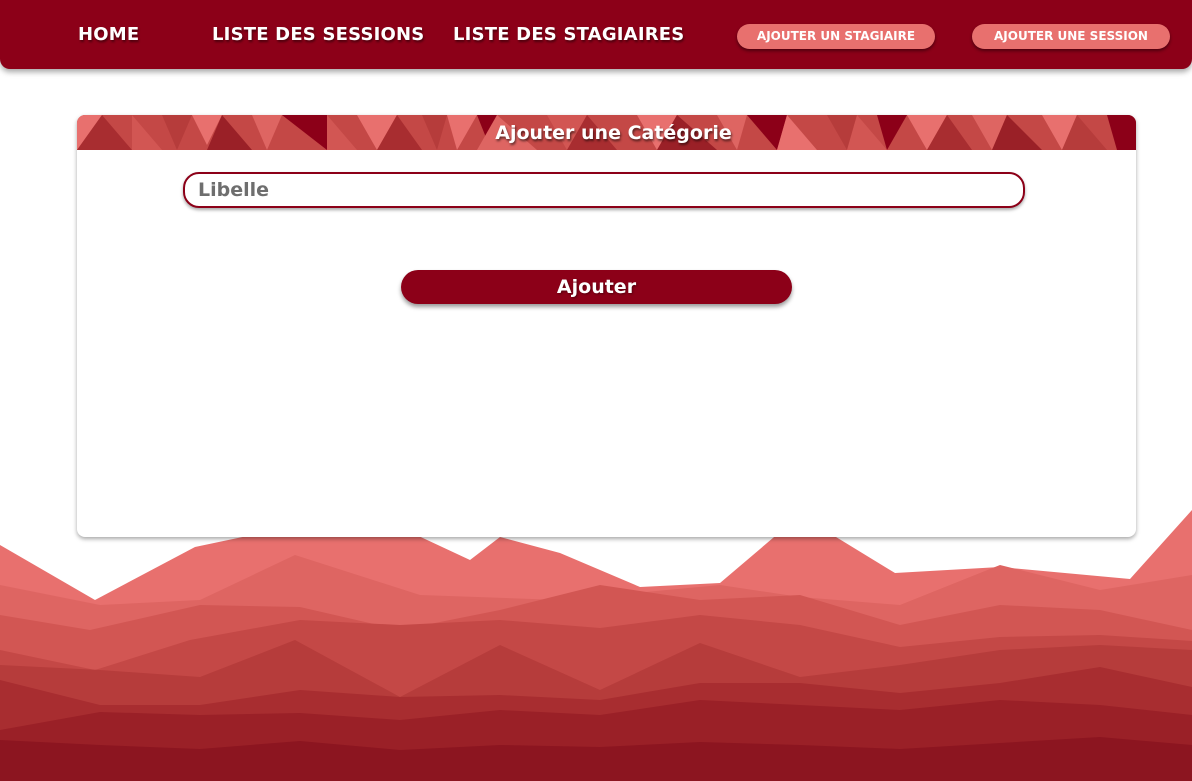 The image size is (1192, 781). Describe the element at coordinates (836, 36) in the screenshot. I see `add-stagiaire-button: AJOUTER UN STAGIAIRE` at that location.